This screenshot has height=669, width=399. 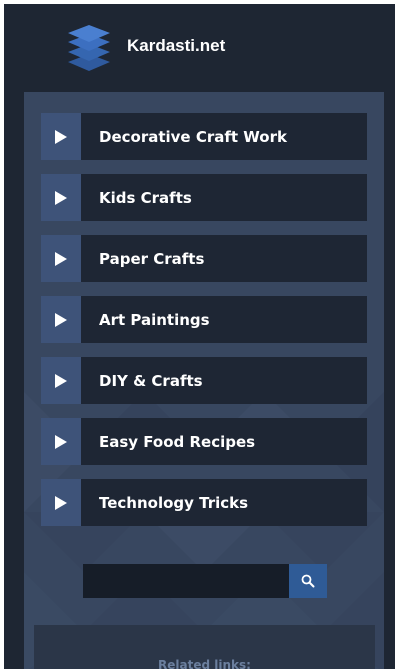 I want to click on site-header: Kardasti.net, so click(x=199, y=48).